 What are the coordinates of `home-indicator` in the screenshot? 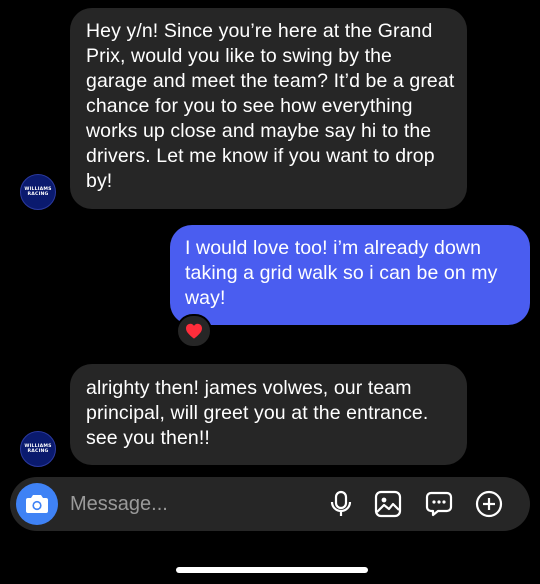 It's located at (272, 570).